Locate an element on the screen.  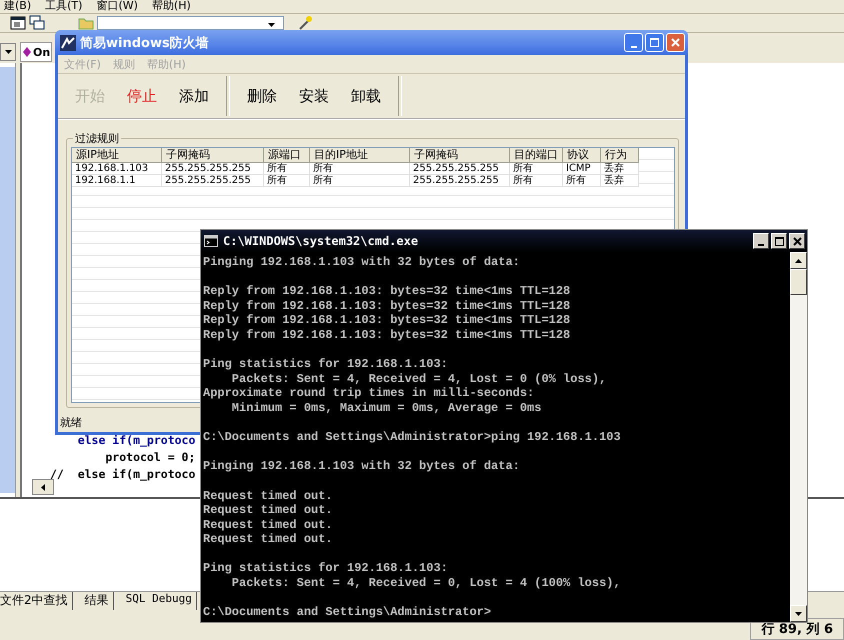
menu-item: 帮助(H) is located at coordinates (171, 6).